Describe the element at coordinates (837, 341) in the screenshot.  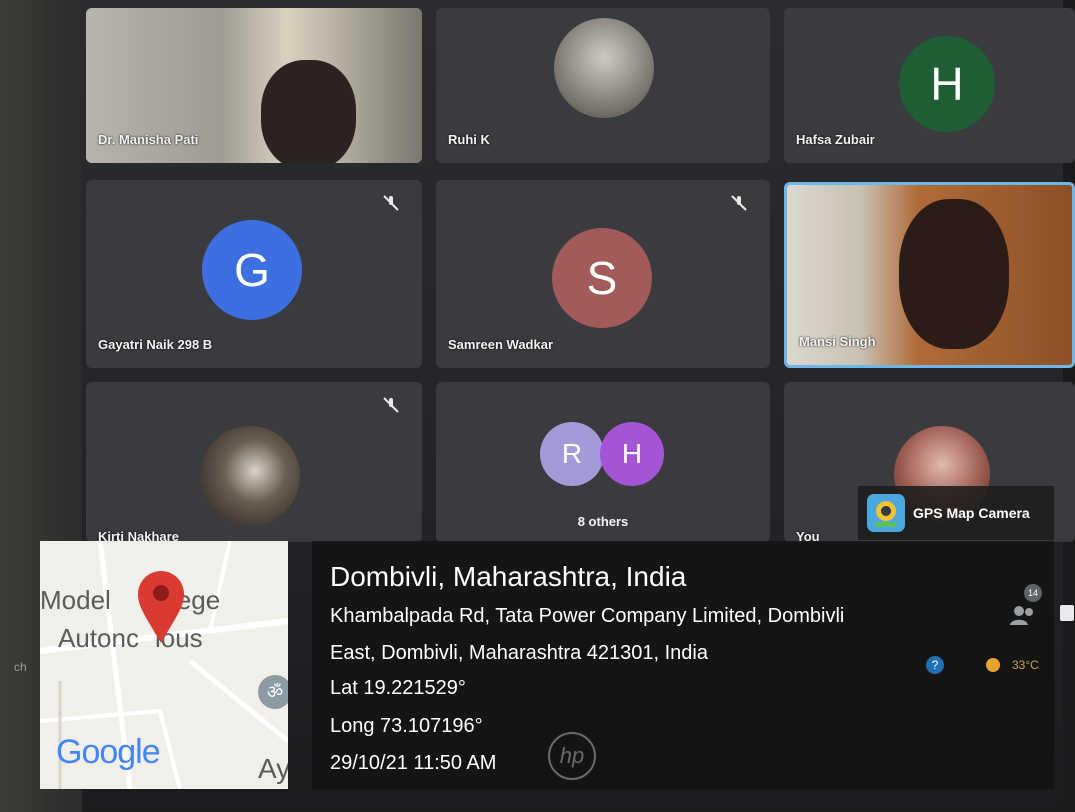
I see `participant-name: Mansi Singh` at that location.